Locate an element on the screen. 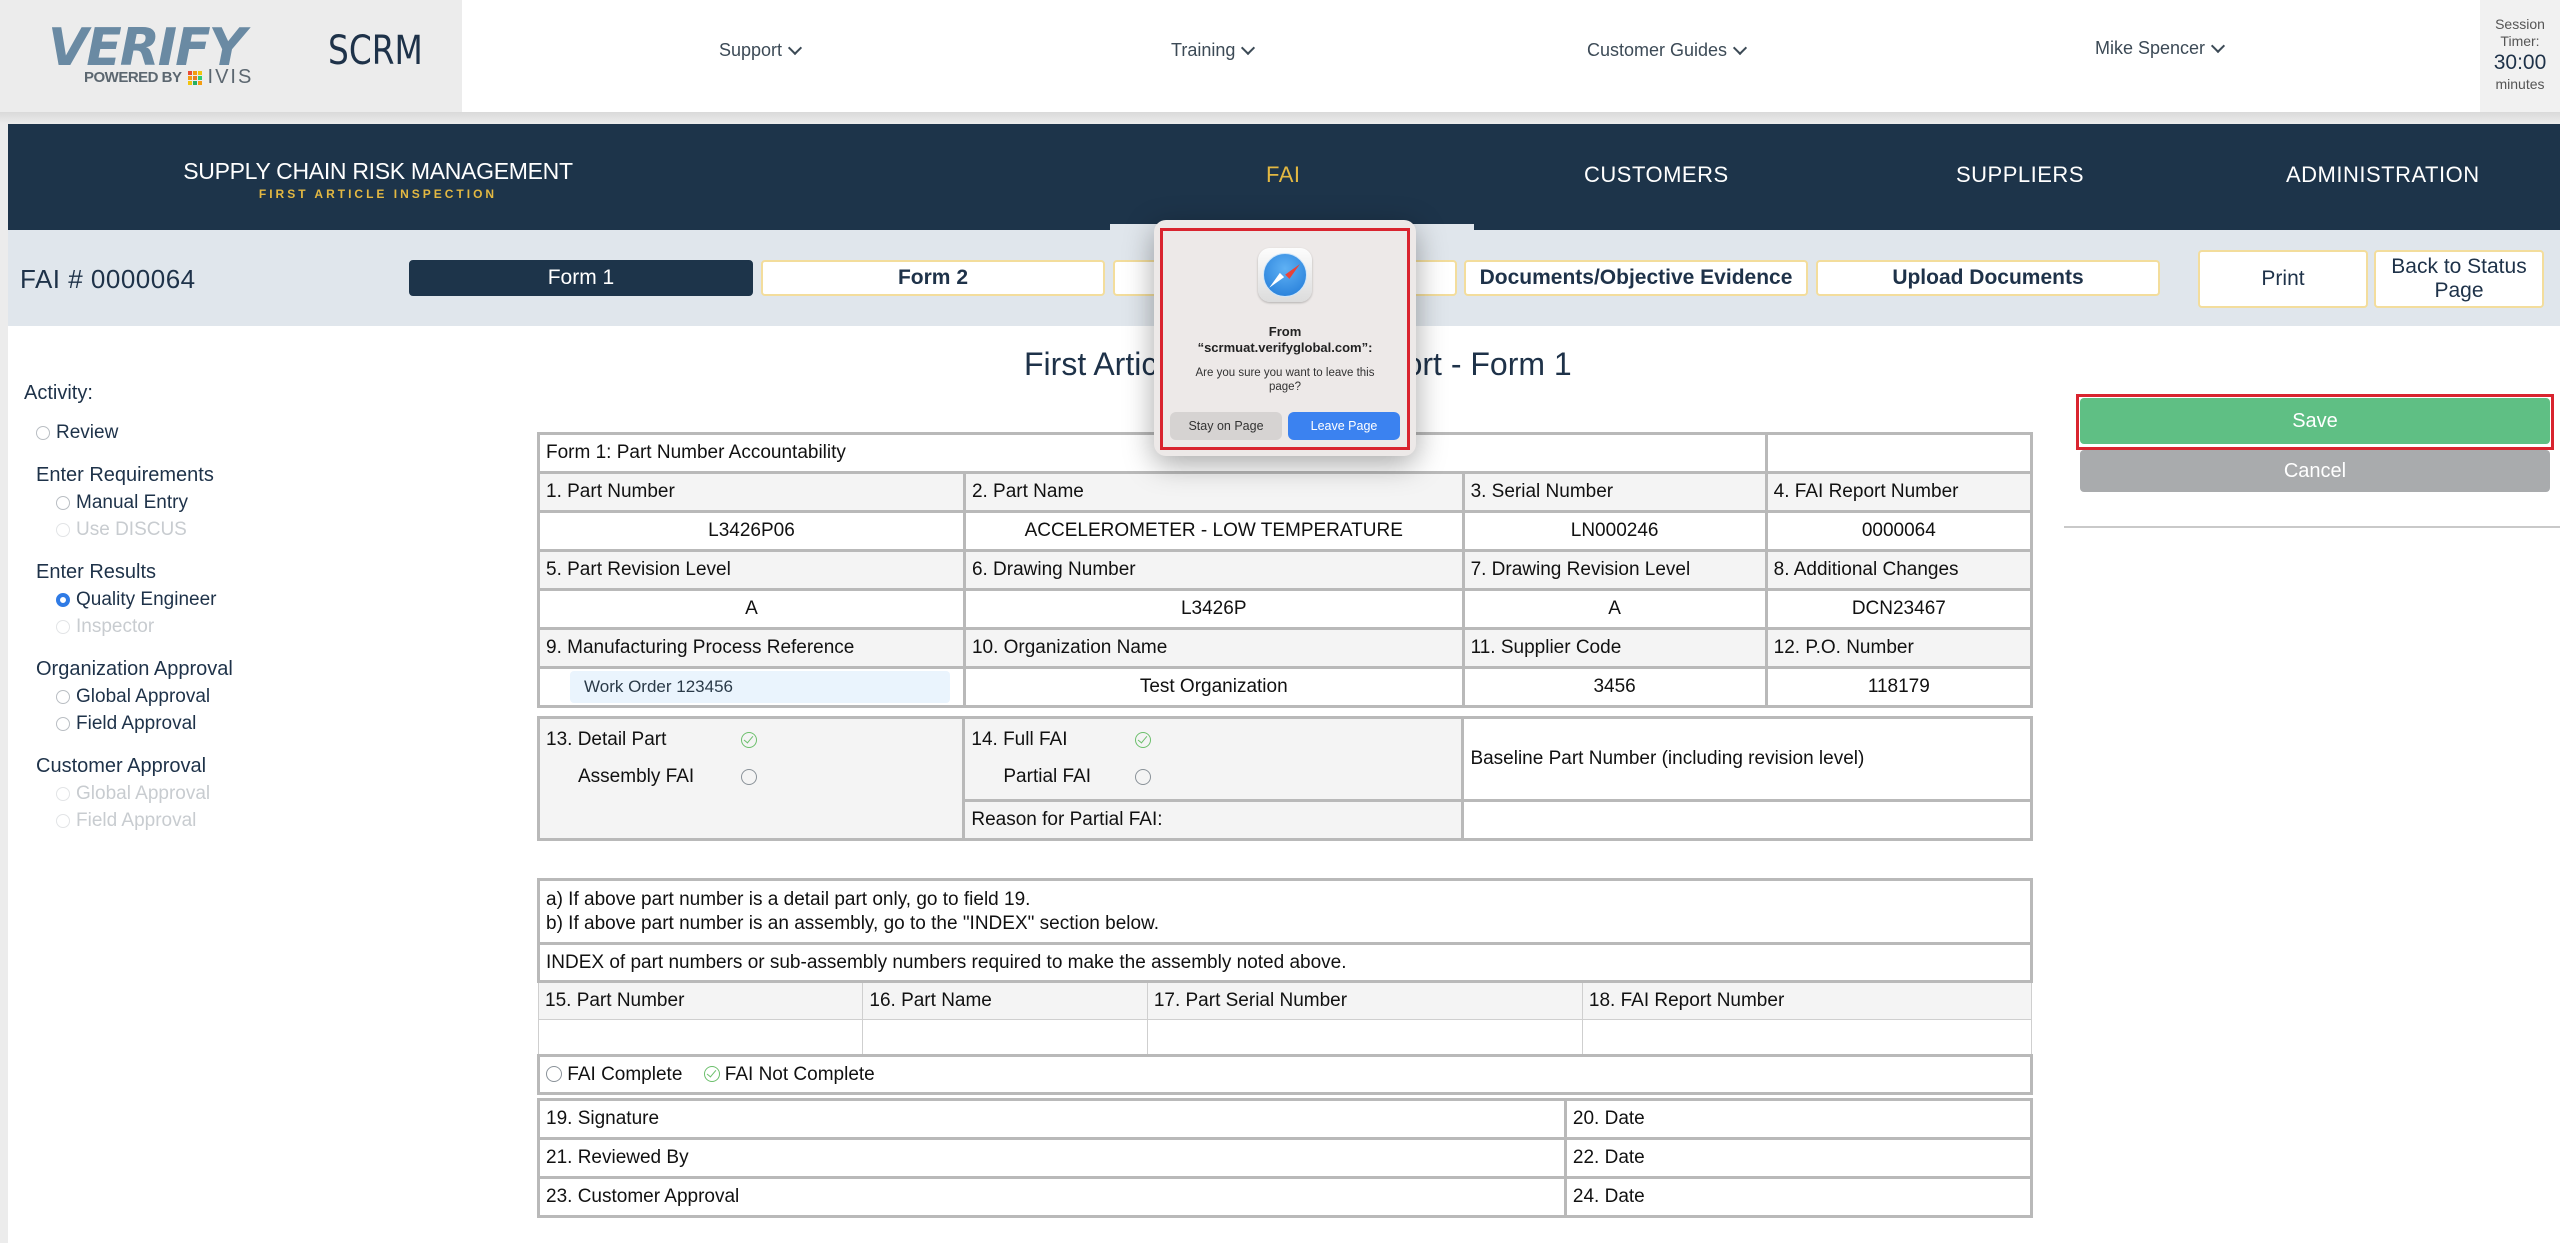 Image resolution: width=2560 pixels, height=1243 pixels. main-tab-suppliers: SUPPLIERS is located at coordinates (2020, 175).